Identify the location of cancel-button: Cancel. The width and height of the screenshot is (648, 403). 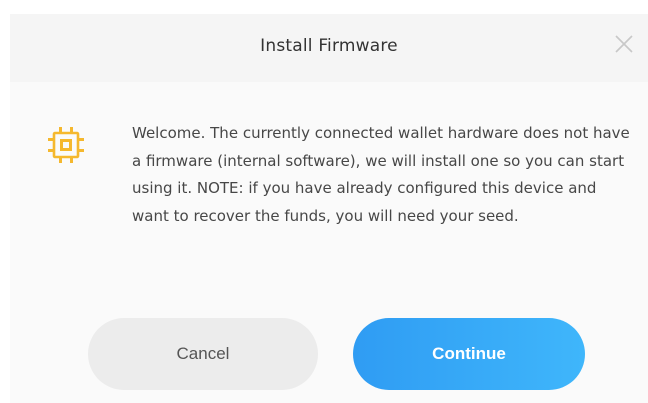
(203, 354).